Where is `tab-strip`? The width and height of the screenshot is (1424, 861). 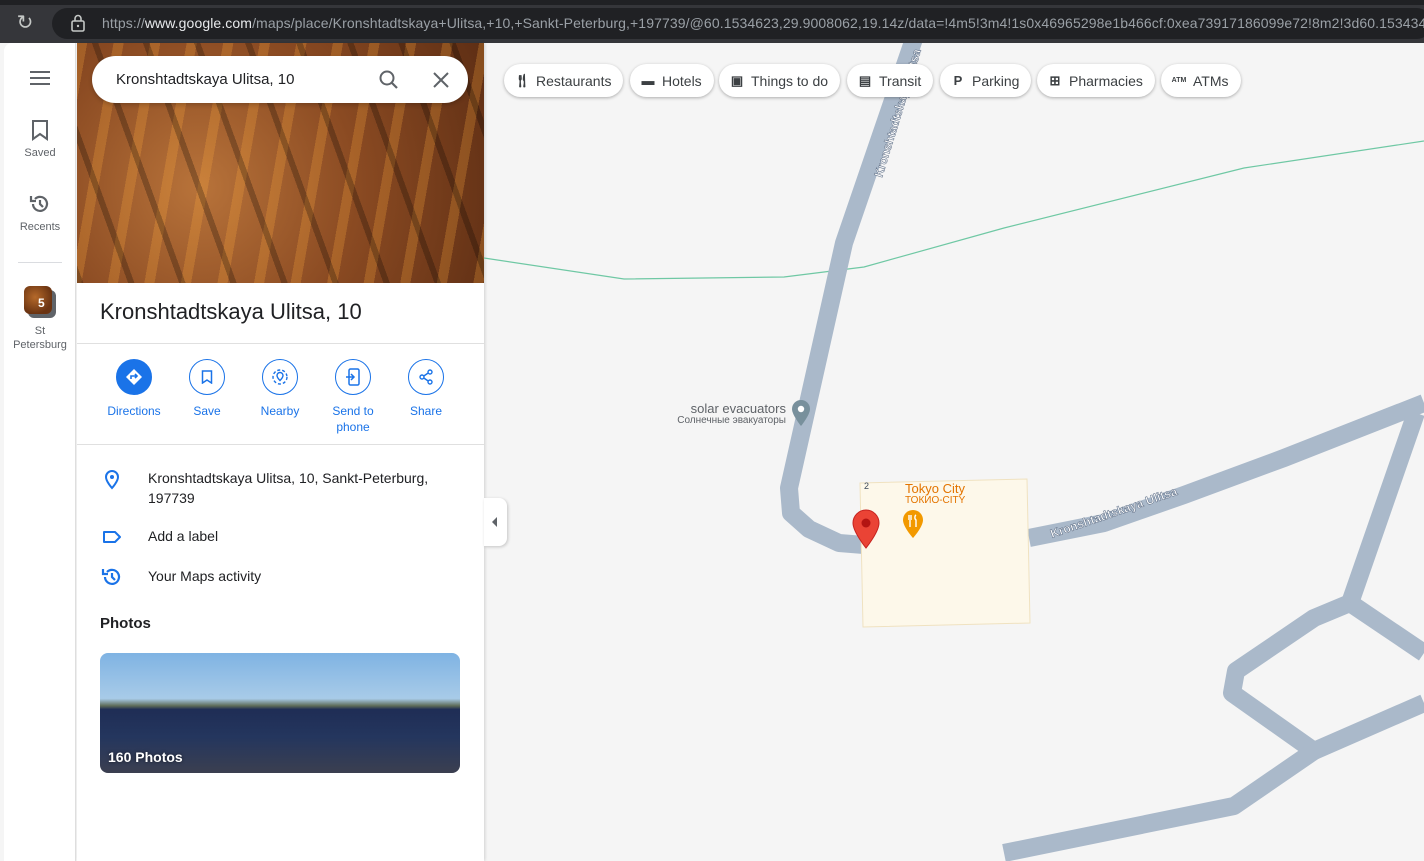 tab-strip is located at coordinates (712, 2).